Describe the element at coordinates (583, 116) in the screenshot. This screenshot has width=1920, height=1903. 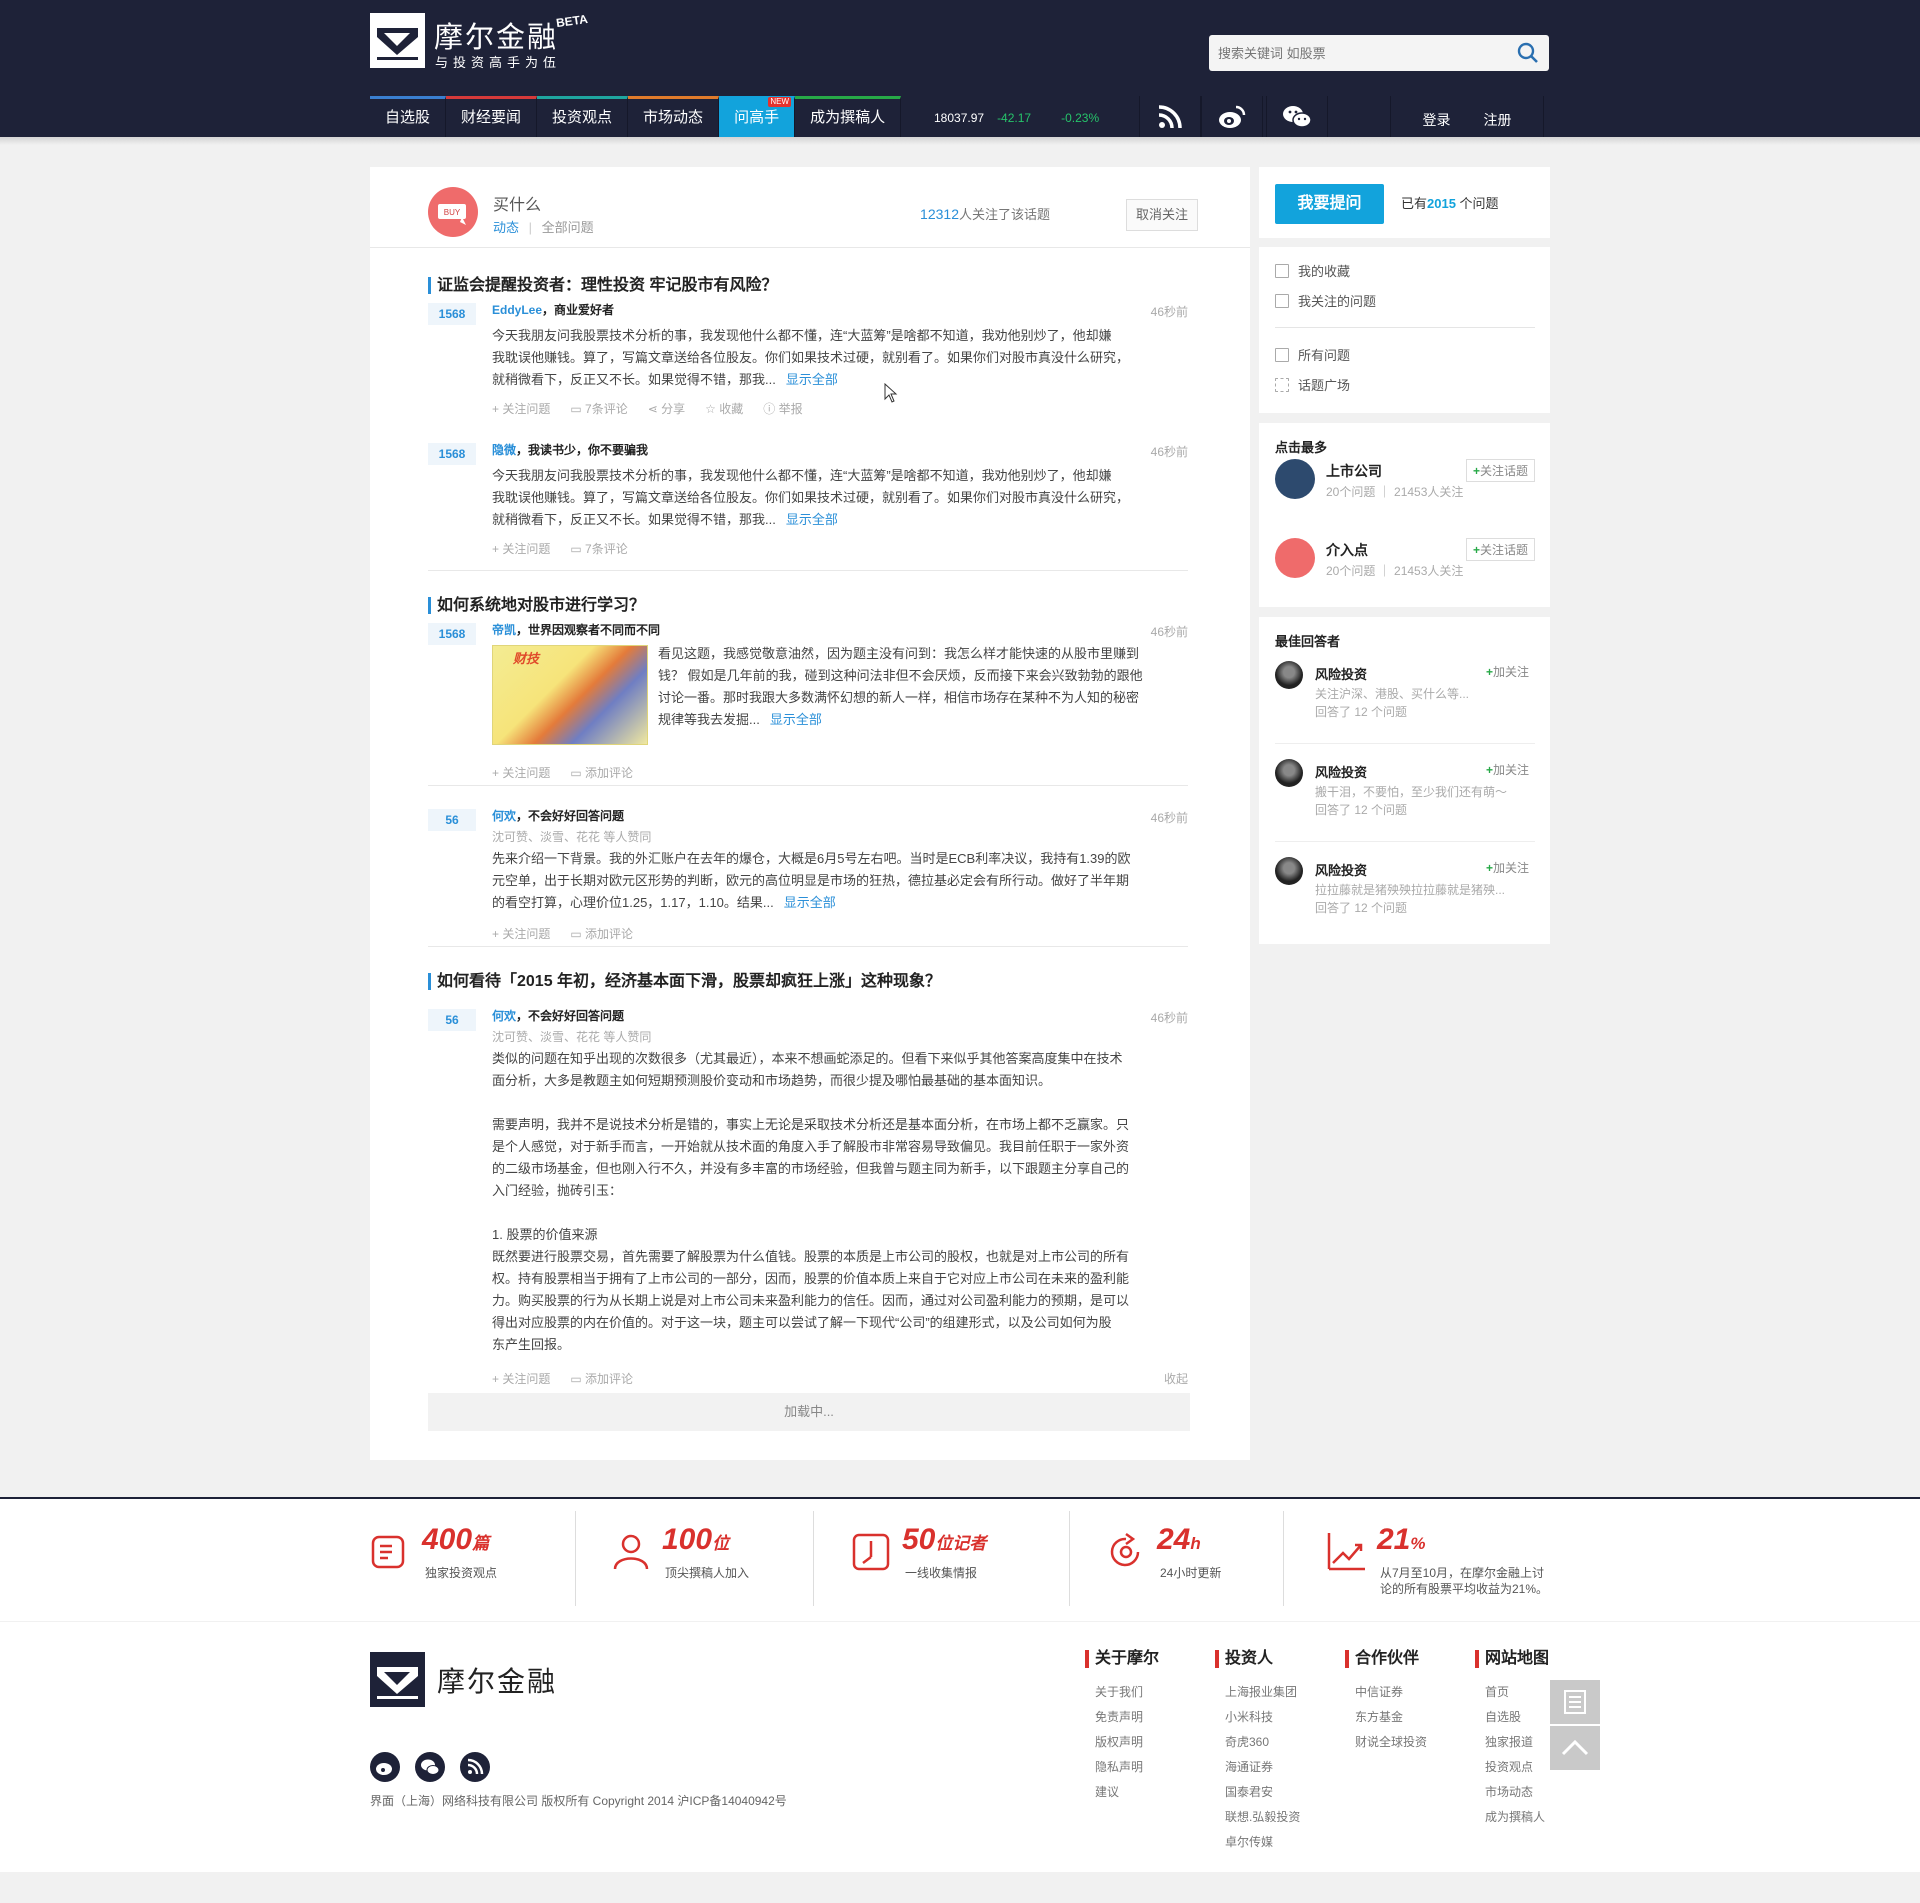
I see `nav-item-2: 投资观点` at that location.